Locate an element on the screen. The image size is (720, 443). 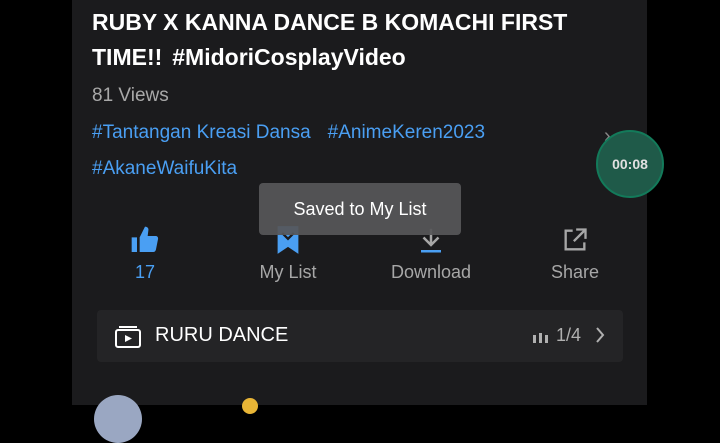
video-title-hashtag: #MidoriCosplayVideo is located at coordinates (288, 57).